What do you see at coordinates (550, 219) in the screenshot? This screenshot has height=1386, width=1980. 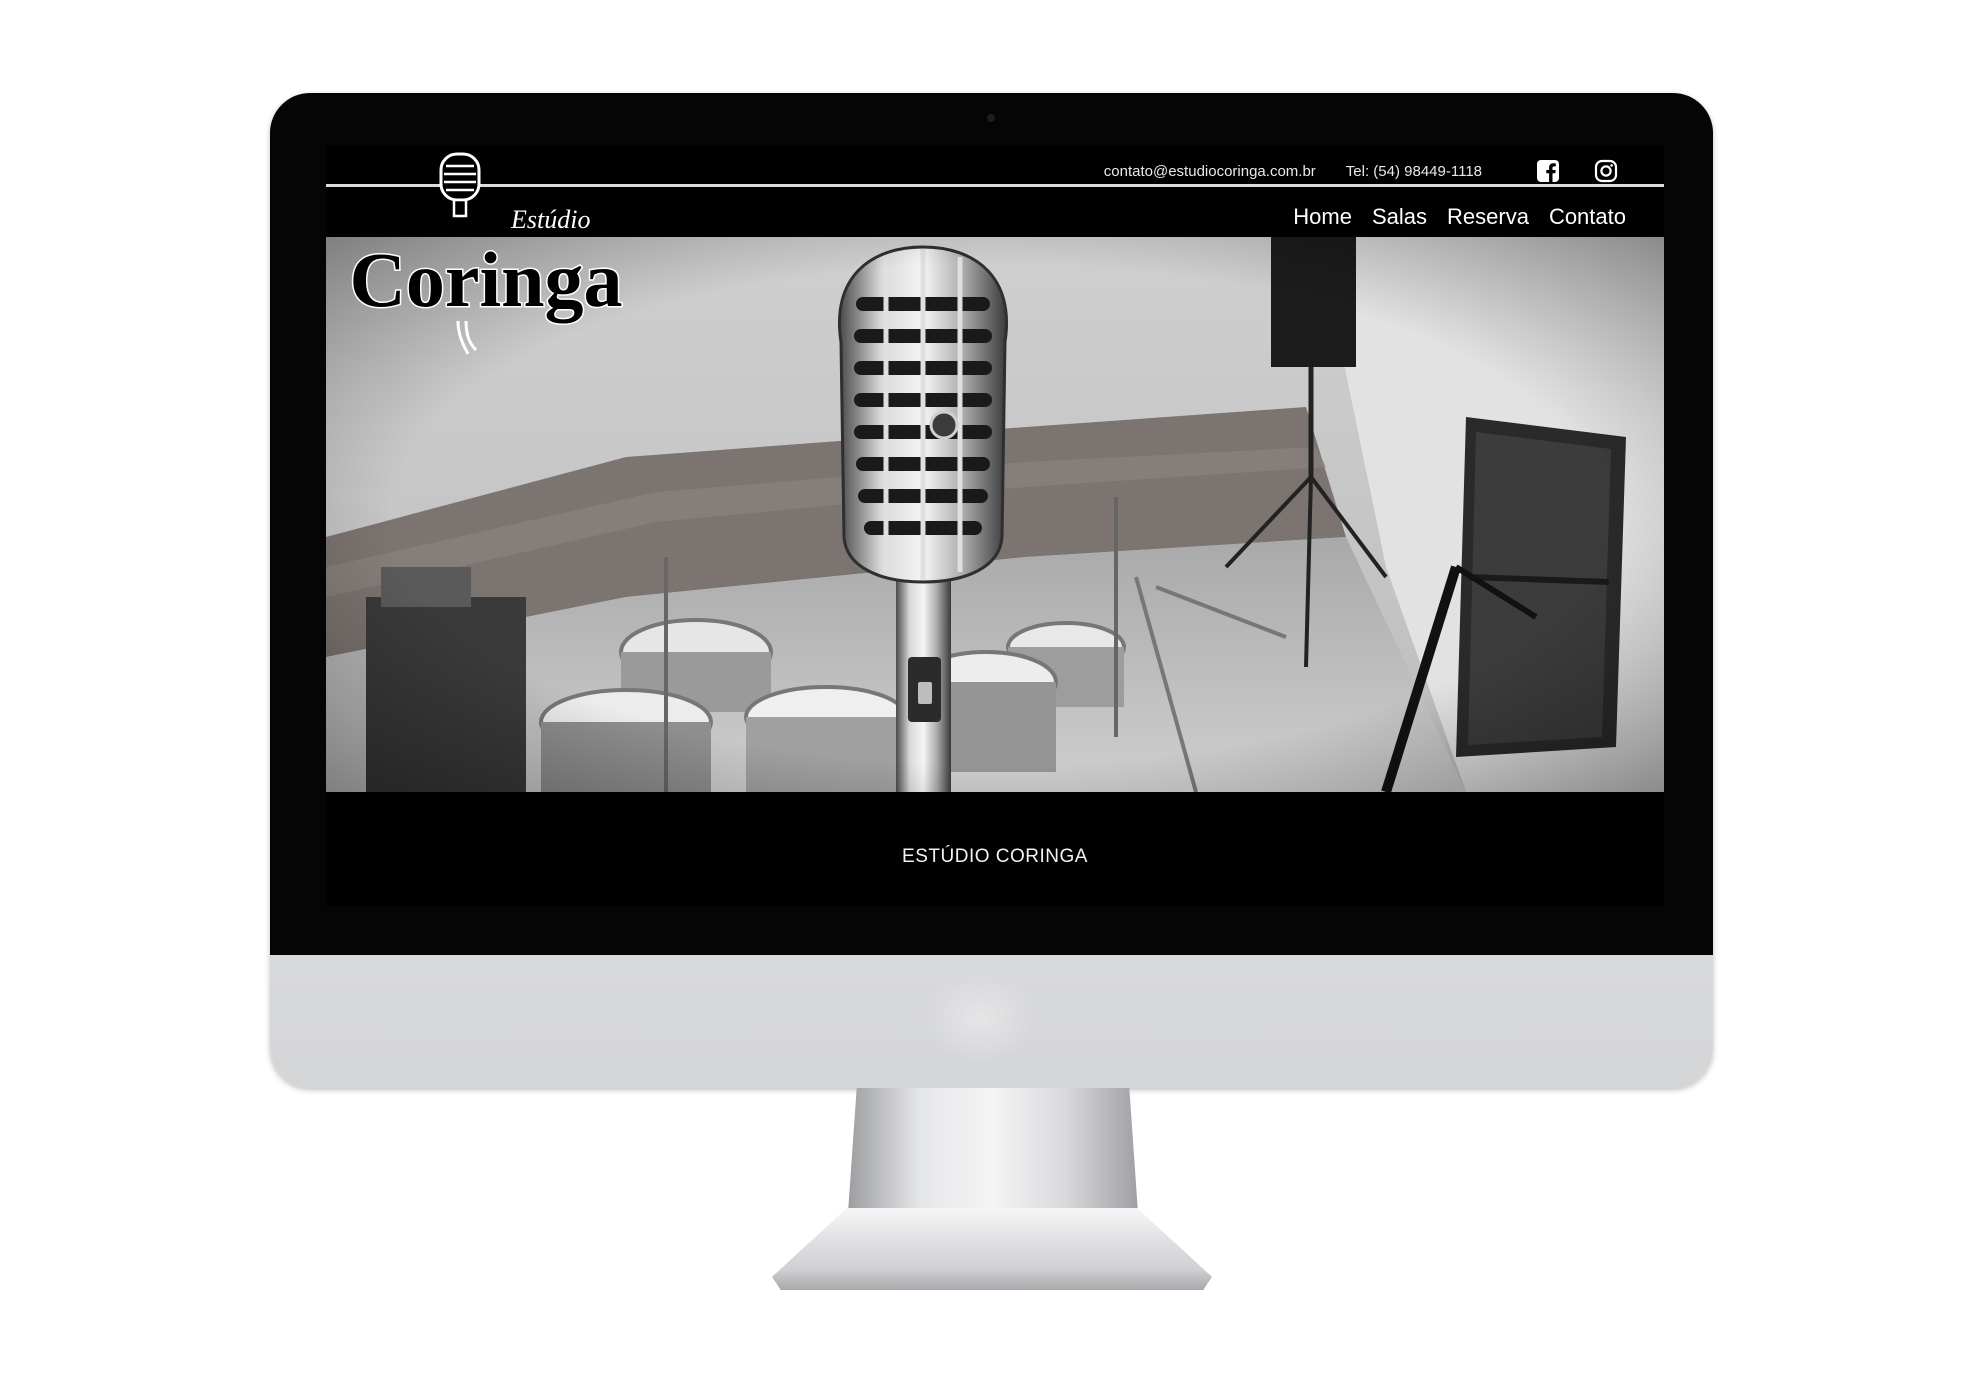 I see `logo-script-text: Estúdio` at bounding box center [550, 219].